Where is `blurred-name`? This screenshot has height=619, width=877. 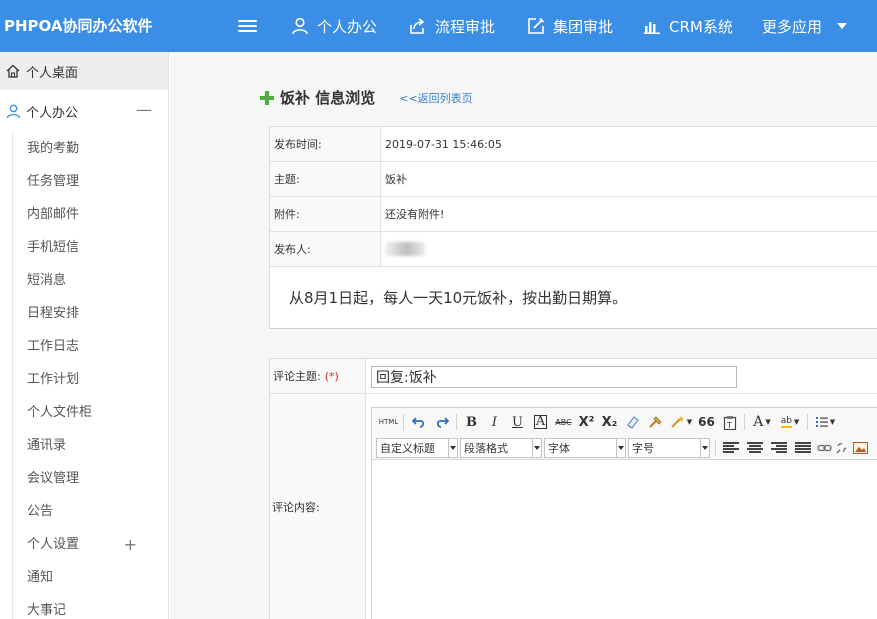
blurred-name is located at coordinates (405, 249).